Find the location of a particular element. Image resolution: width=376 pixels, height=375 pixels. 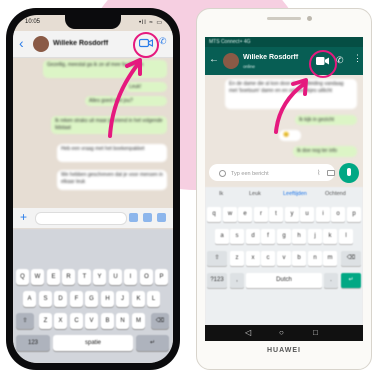

keyboard-row: A S D F G H J K L is located at coordinates (93, 300).